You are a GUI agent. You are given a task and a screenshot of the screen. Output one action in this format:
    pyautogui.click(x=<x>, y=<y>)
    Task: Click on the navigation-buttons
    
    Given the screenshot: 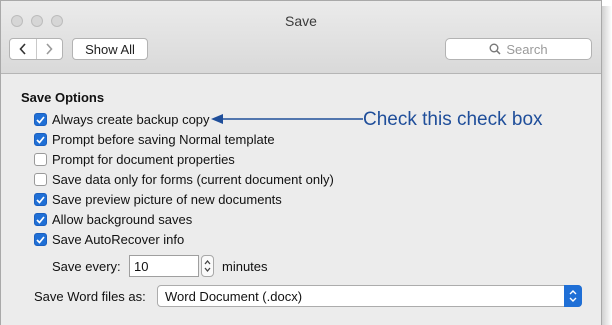 What is the action you would take?
    pyautogui.click(x=36, y=49)
    